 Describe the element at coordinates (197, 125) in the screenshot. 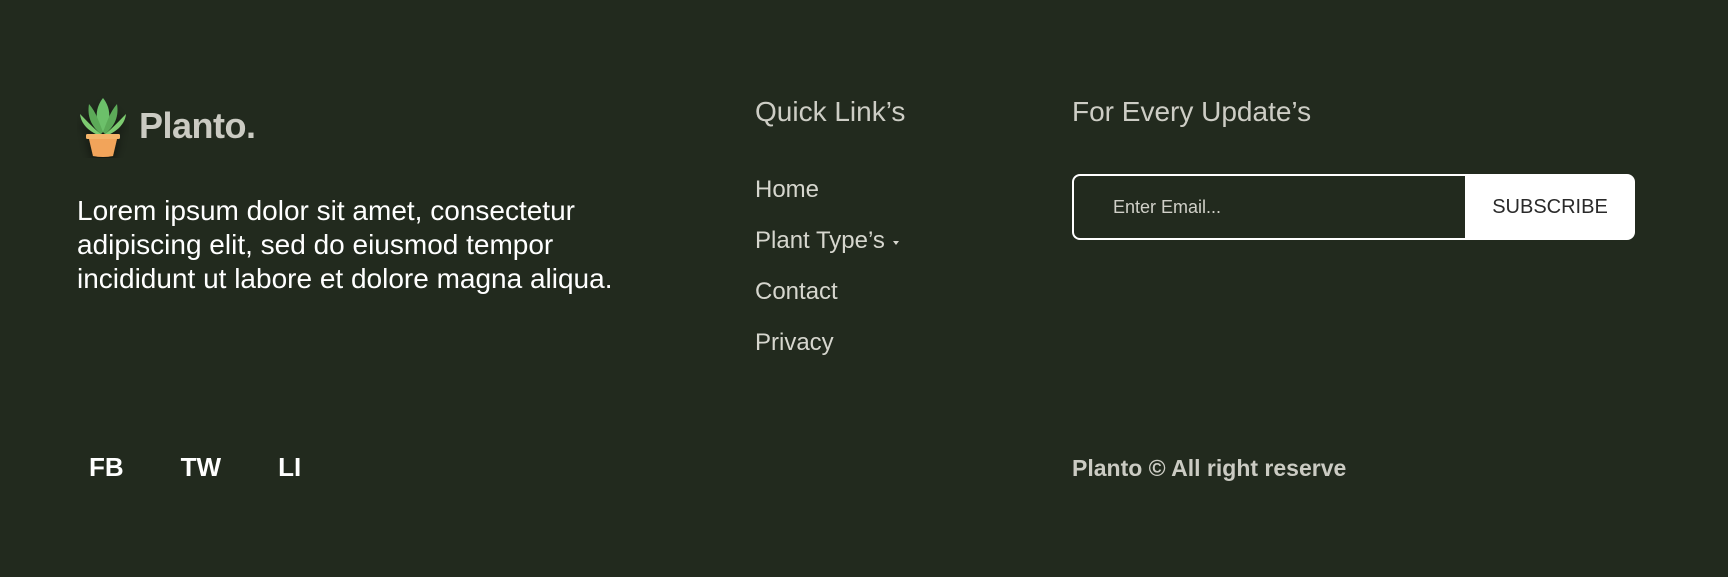

I see `brand-name: Planto.` at that location.